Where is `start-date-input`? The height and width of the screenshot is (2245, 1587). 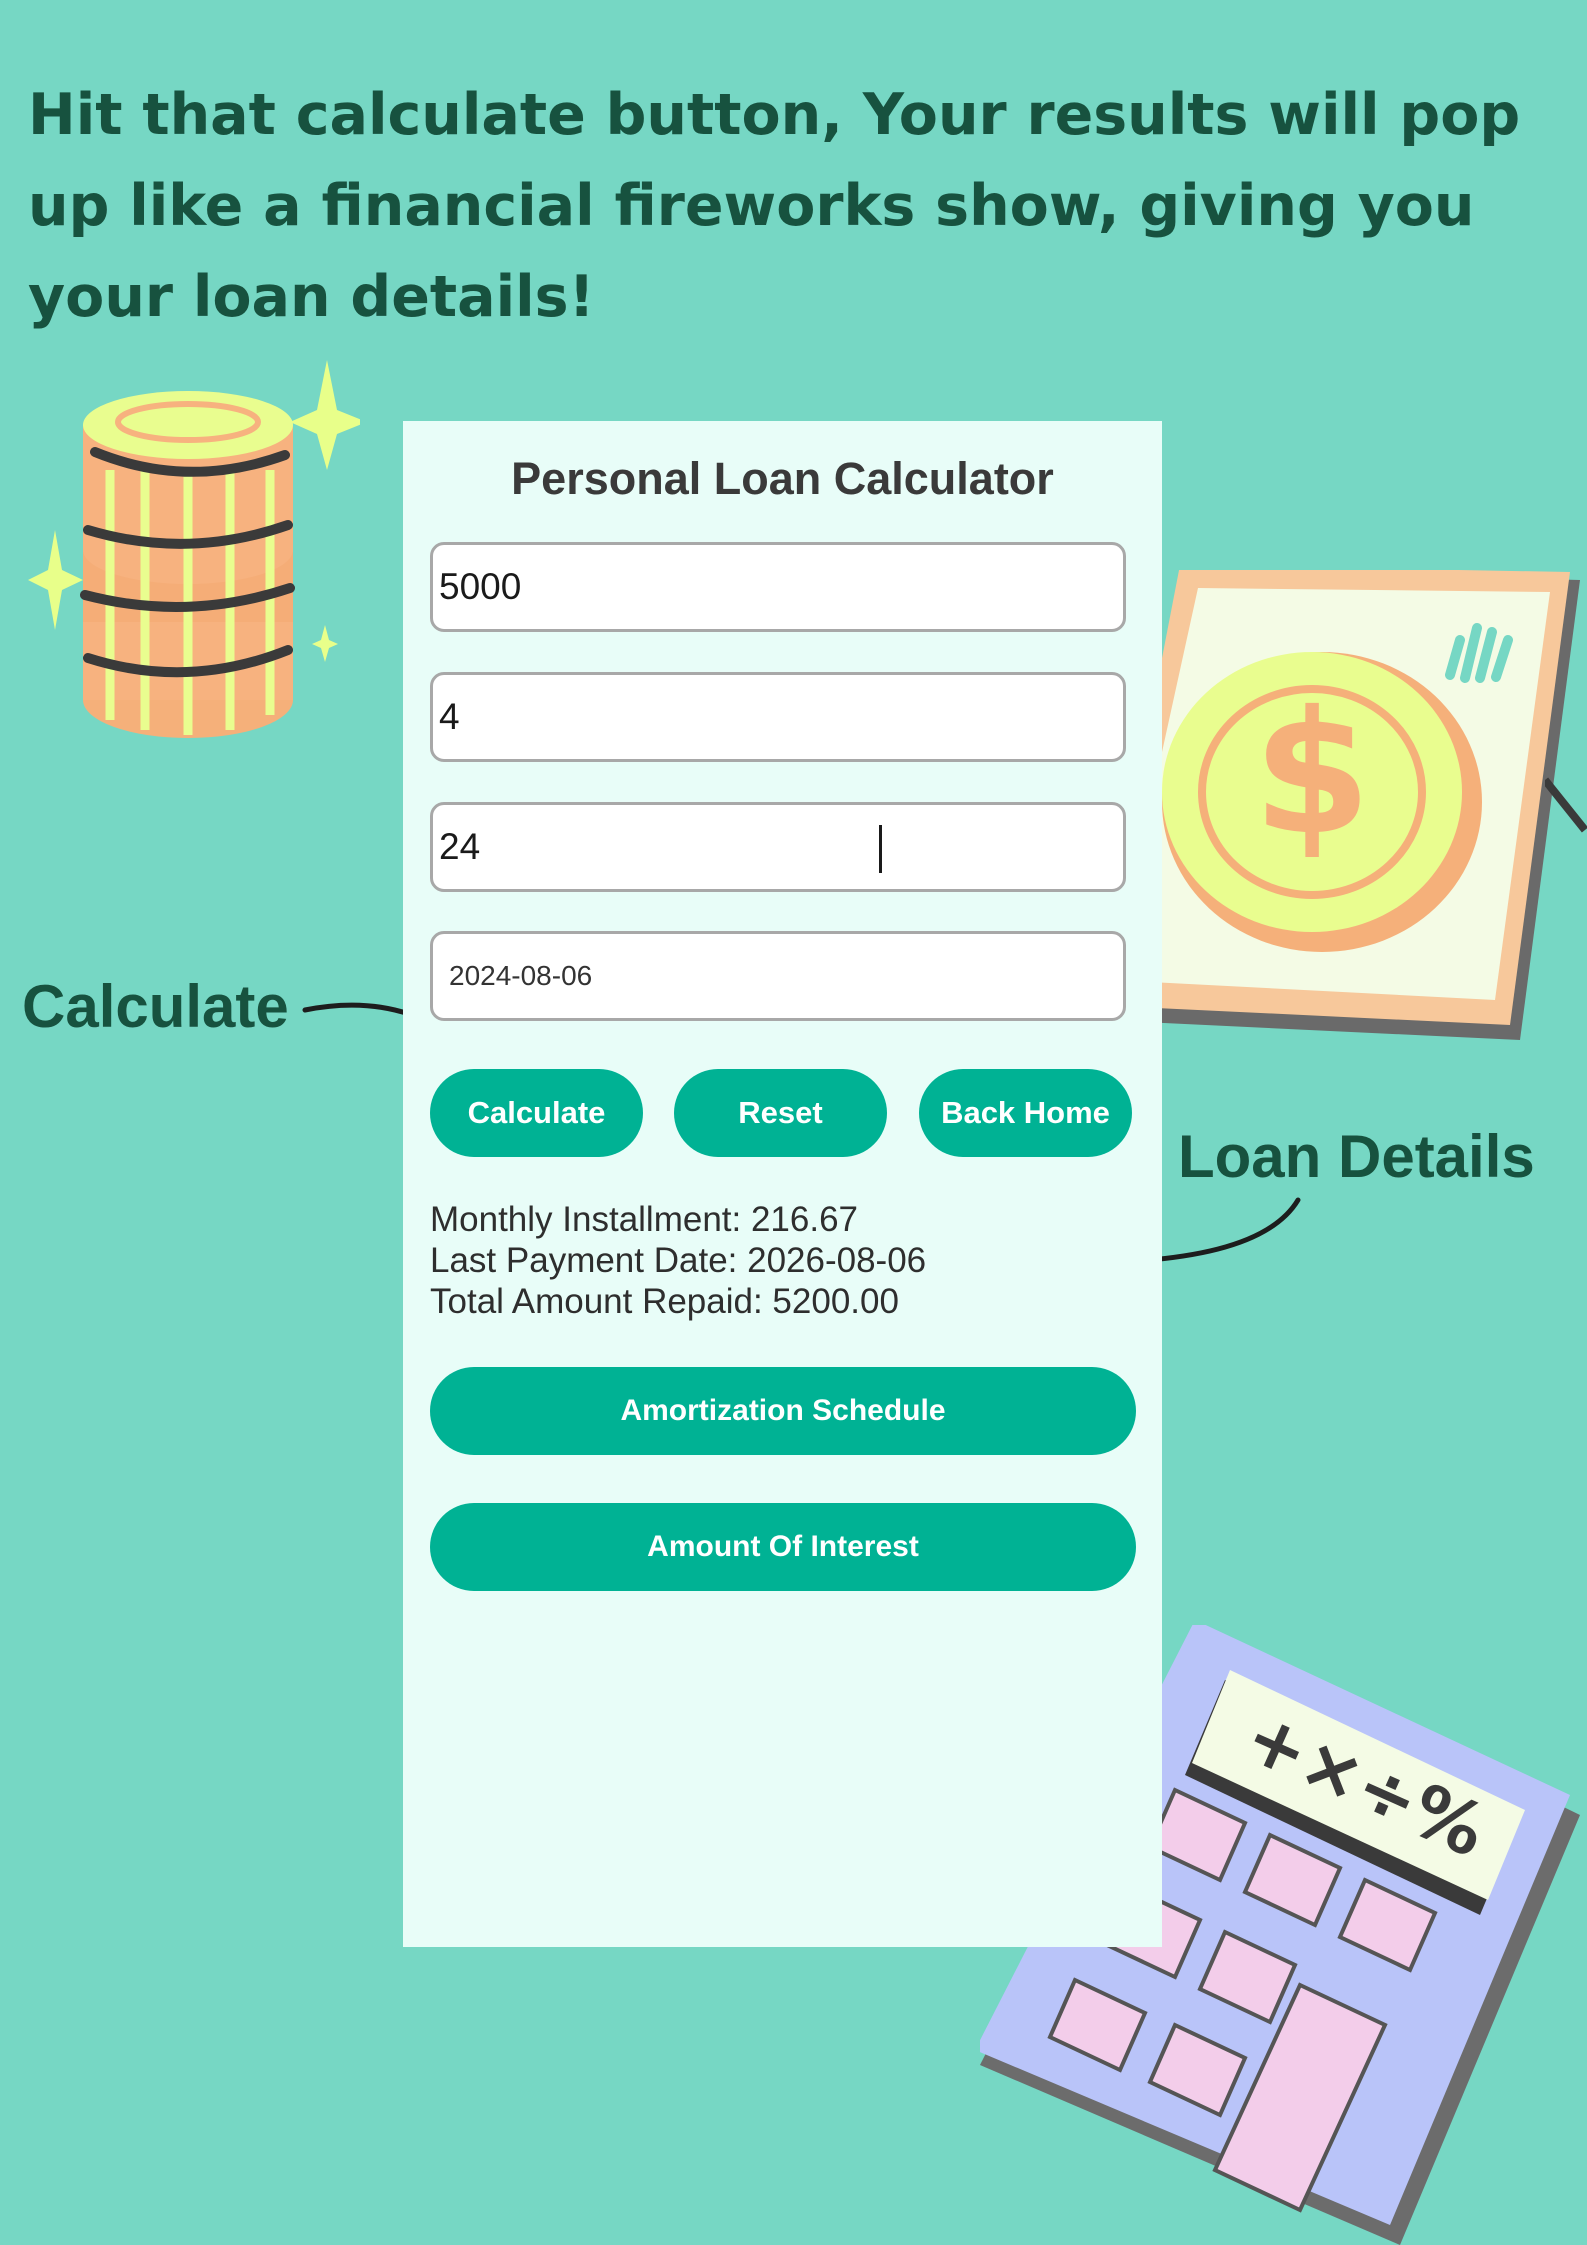 start-date-input is located at coordinates (778, 976).